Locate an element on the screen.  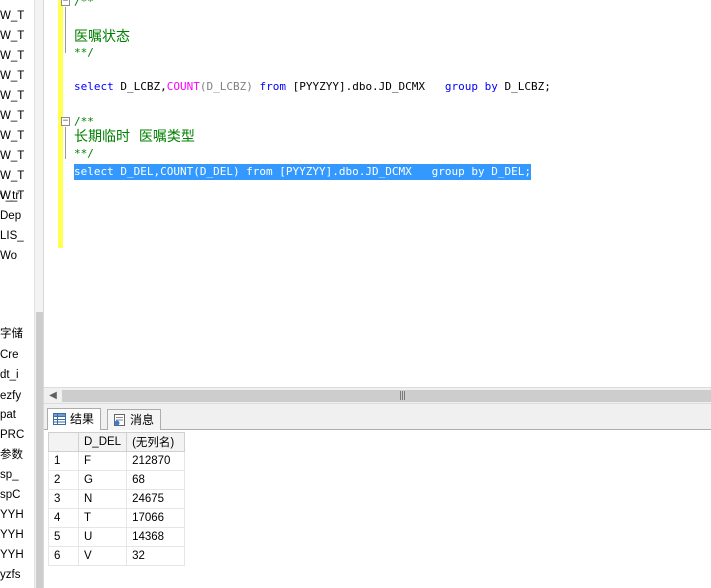
table-row: 6 V 32 is located at coordinates (117, 556).